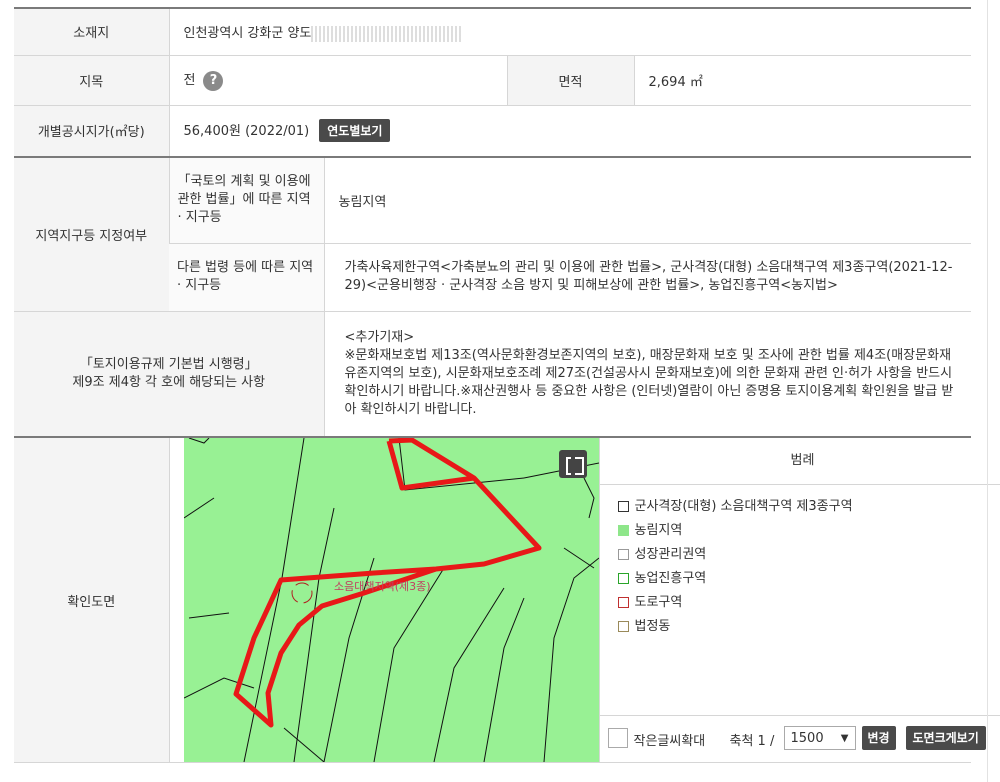 The image size is (1000, 782). I want to click on legend-item-label: 농림지역, so click(658, 530).